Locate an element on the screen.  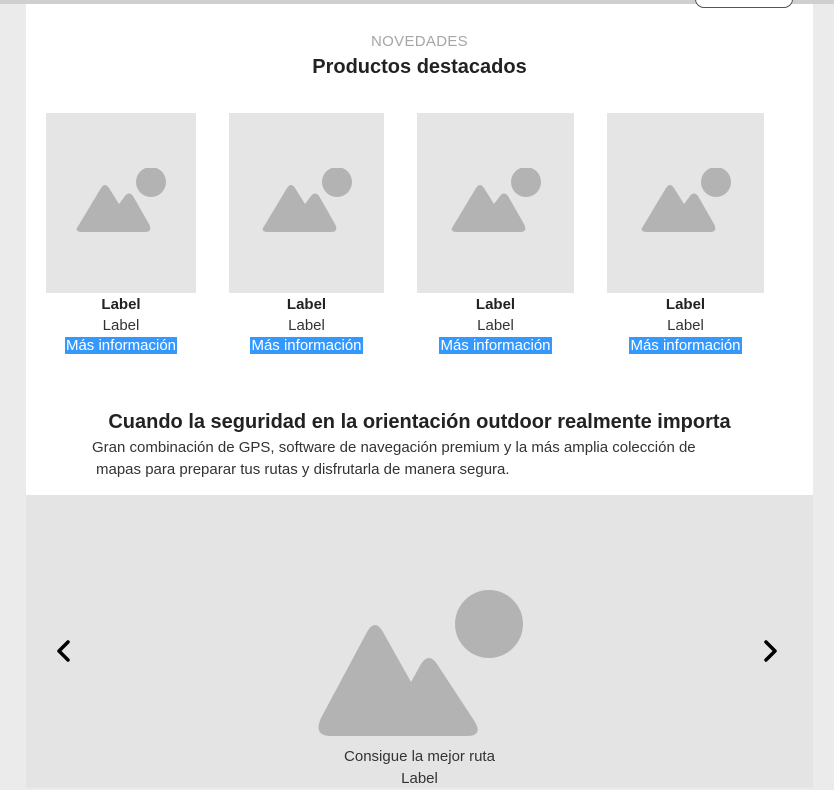
chevron-left-icon is located at coordinates (64, 651).